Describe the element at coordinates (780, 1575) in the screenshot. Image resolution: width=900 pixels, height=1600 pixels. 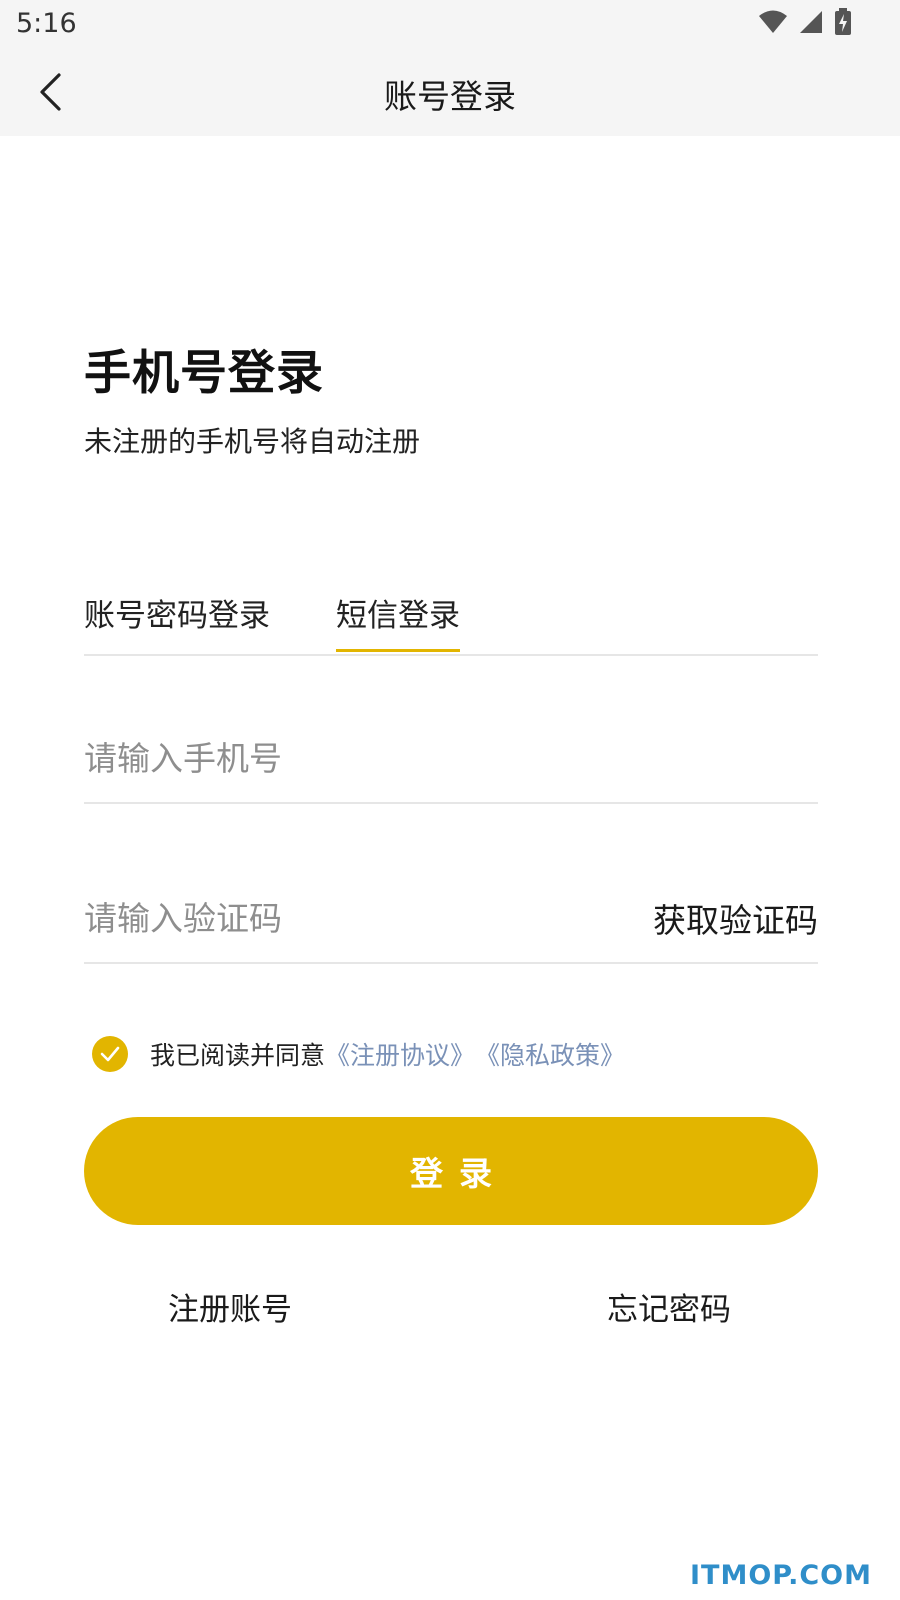
I see `watermark-logo: ITMOP.COM` at that location.